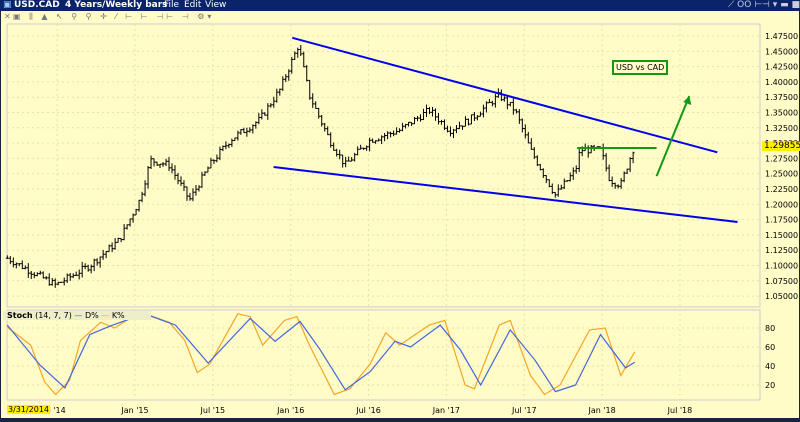 The image size is (800, 422). I want to click on app-icon: ▣, so click(7, 5).